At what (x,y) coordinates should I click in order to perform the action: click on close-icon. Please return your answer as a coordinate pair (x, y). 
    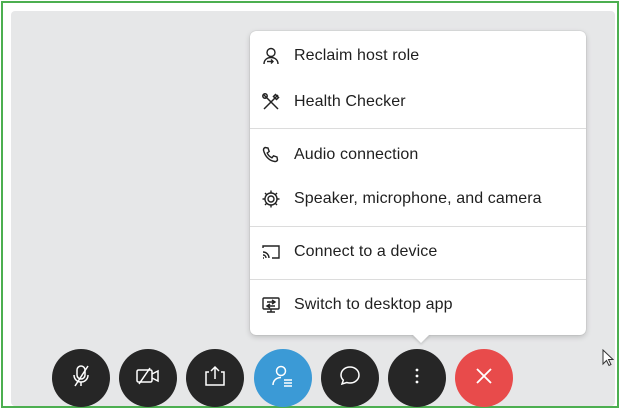
    Looking at the image, I should click on (484, 378).